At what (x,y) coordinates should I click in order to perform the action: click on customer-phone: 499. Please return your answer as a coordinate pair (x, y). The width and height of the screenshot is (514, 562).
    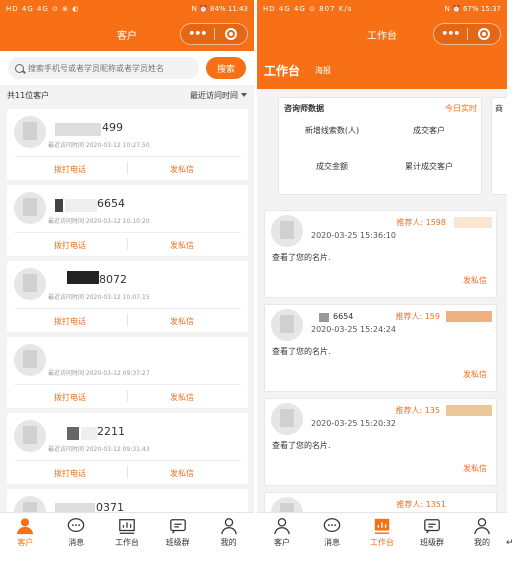
    Looking at the image, I should click on (112, 127).